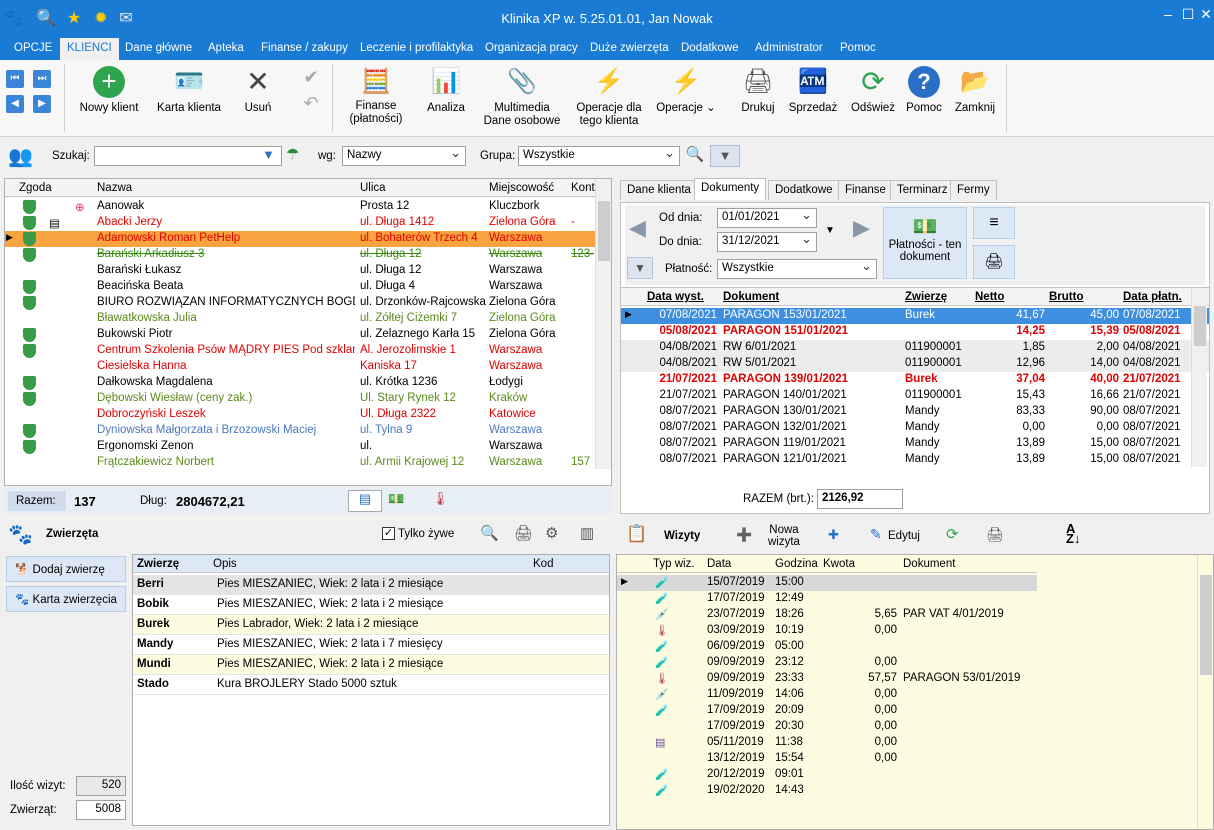 This screenshot has height=830, width=1214. What do you see at coordinates (973, 190) in the screenshot?
I see `tab-fermy: Fermy` at bounding box center [973, 190].